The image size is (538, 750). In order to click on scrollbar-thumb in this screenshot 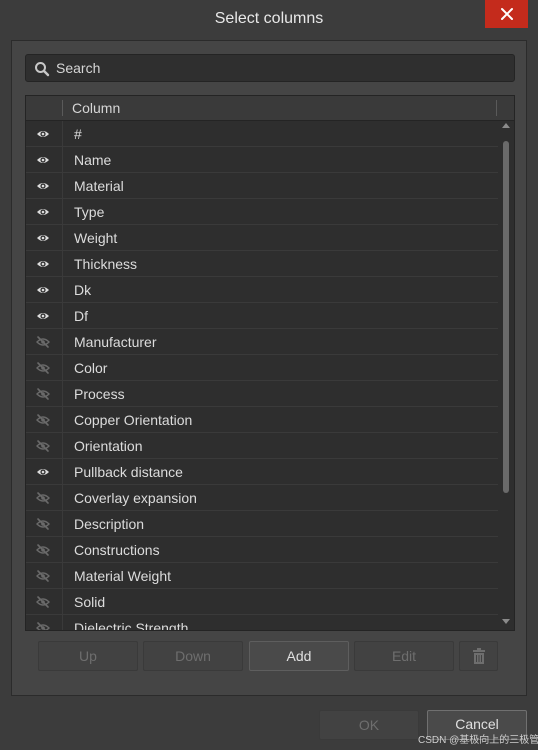, I will do `click(506, 317)`.